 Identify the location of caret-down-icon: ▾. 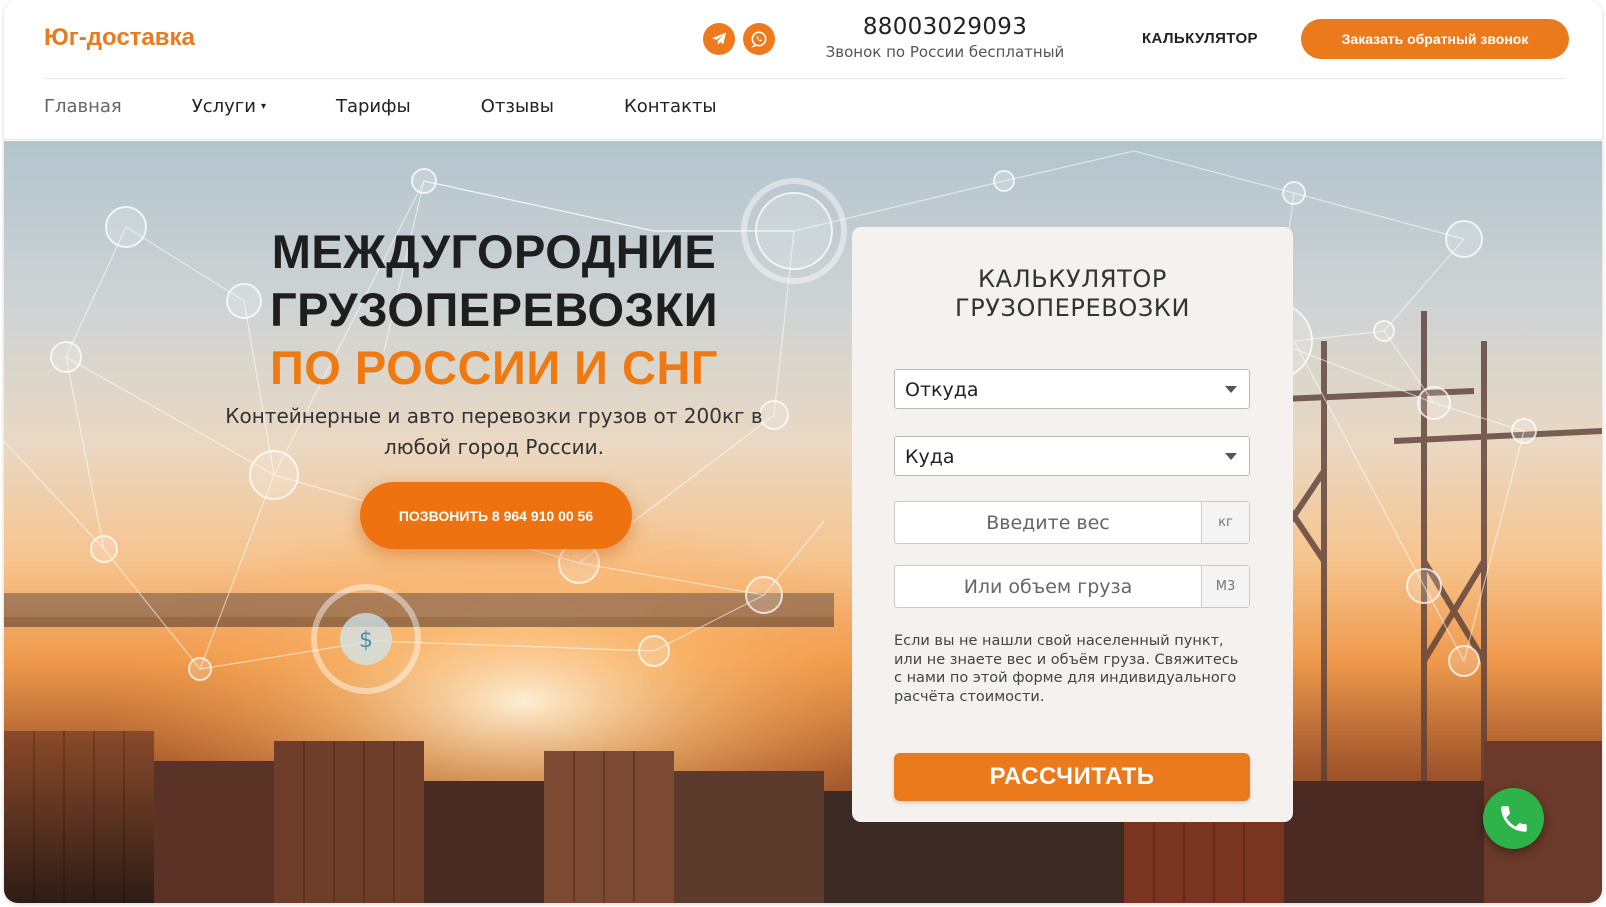
(263, 106).